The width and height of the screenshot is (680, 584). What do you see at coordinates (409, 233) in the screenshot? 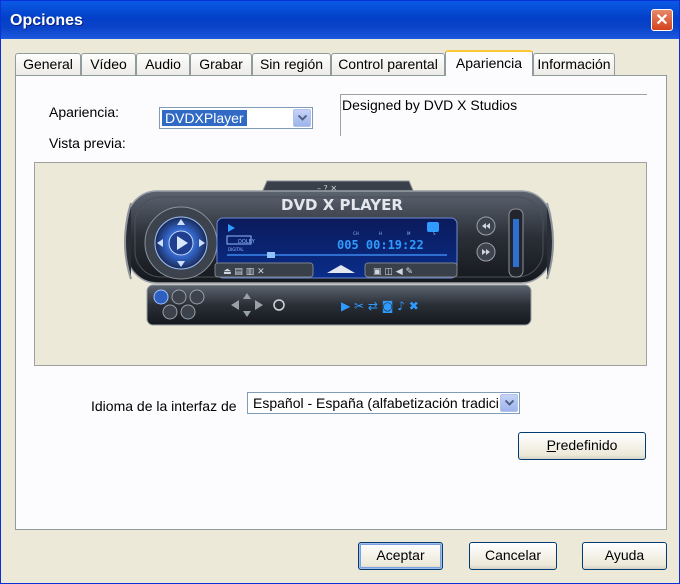
I see `minute-label: M` at bounding box center [409, 233].